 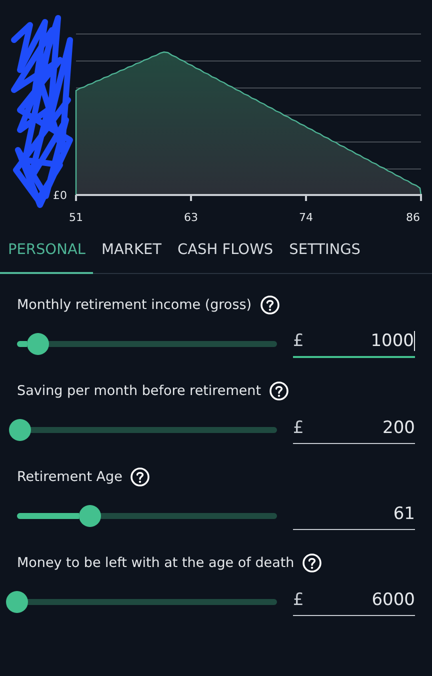 What do you see at coordinates (354, 430) in the screenshot?
I see `input-field: £ 200` at bounding box center [354, 430].